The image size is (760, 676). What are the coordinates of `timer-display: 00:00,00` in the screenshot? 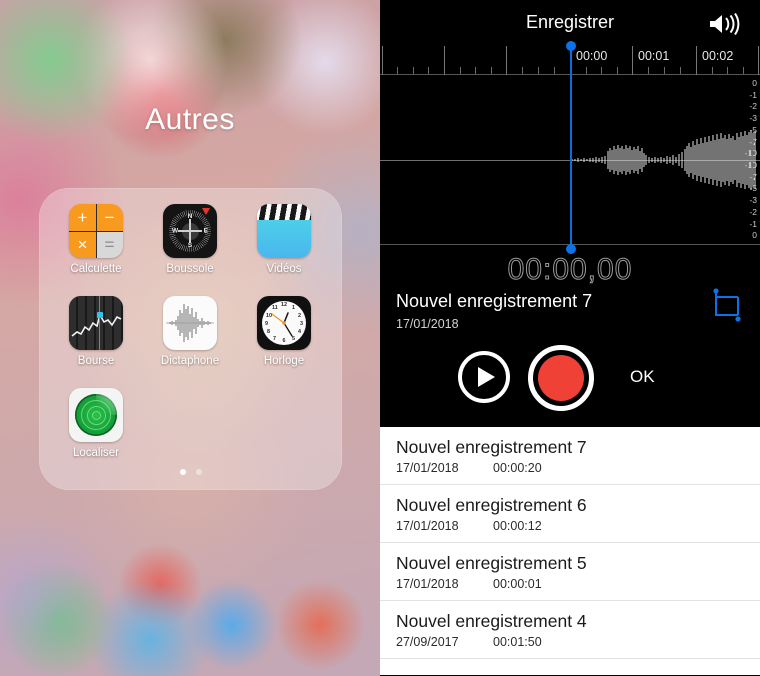 It's located at (570, 270).